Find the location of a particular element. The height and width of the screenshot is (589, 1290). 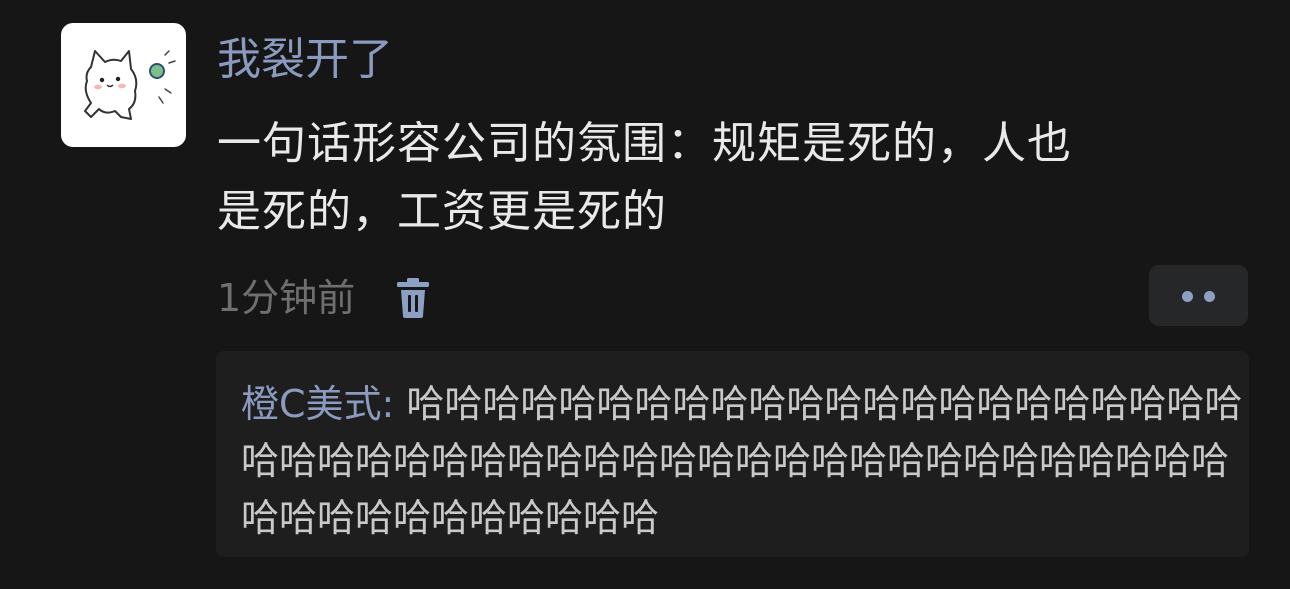

comment-author: 橙C美式: is located at coordinates (317, 404).